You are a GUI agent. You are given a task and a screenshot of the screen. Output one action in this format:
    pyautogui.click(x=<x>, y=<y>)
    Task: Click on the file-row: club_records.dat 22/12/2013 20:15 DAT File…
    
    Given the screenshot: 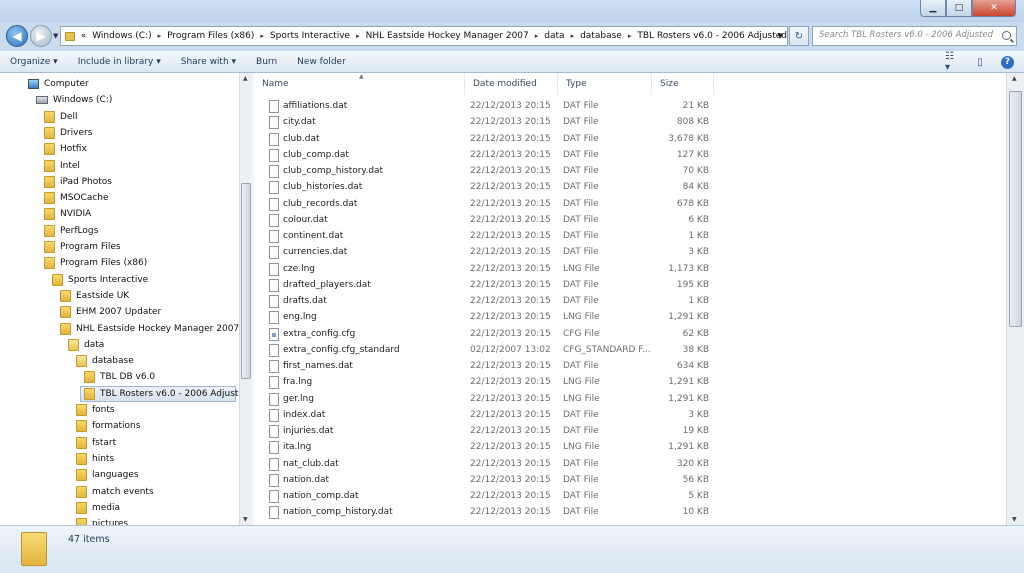 What is the action you would take?
    pyautogui.click(x=630, y=205)
    